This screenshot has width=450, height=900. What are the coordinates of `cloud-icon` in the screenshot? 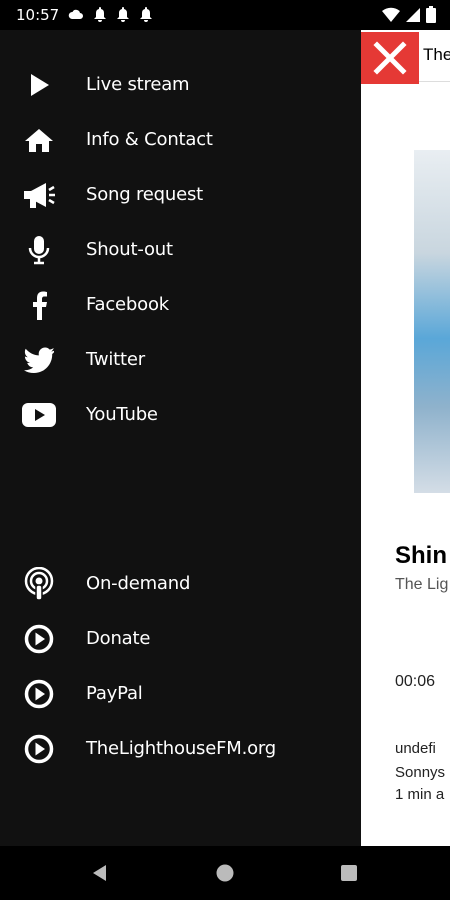 It's located at (75, 14).